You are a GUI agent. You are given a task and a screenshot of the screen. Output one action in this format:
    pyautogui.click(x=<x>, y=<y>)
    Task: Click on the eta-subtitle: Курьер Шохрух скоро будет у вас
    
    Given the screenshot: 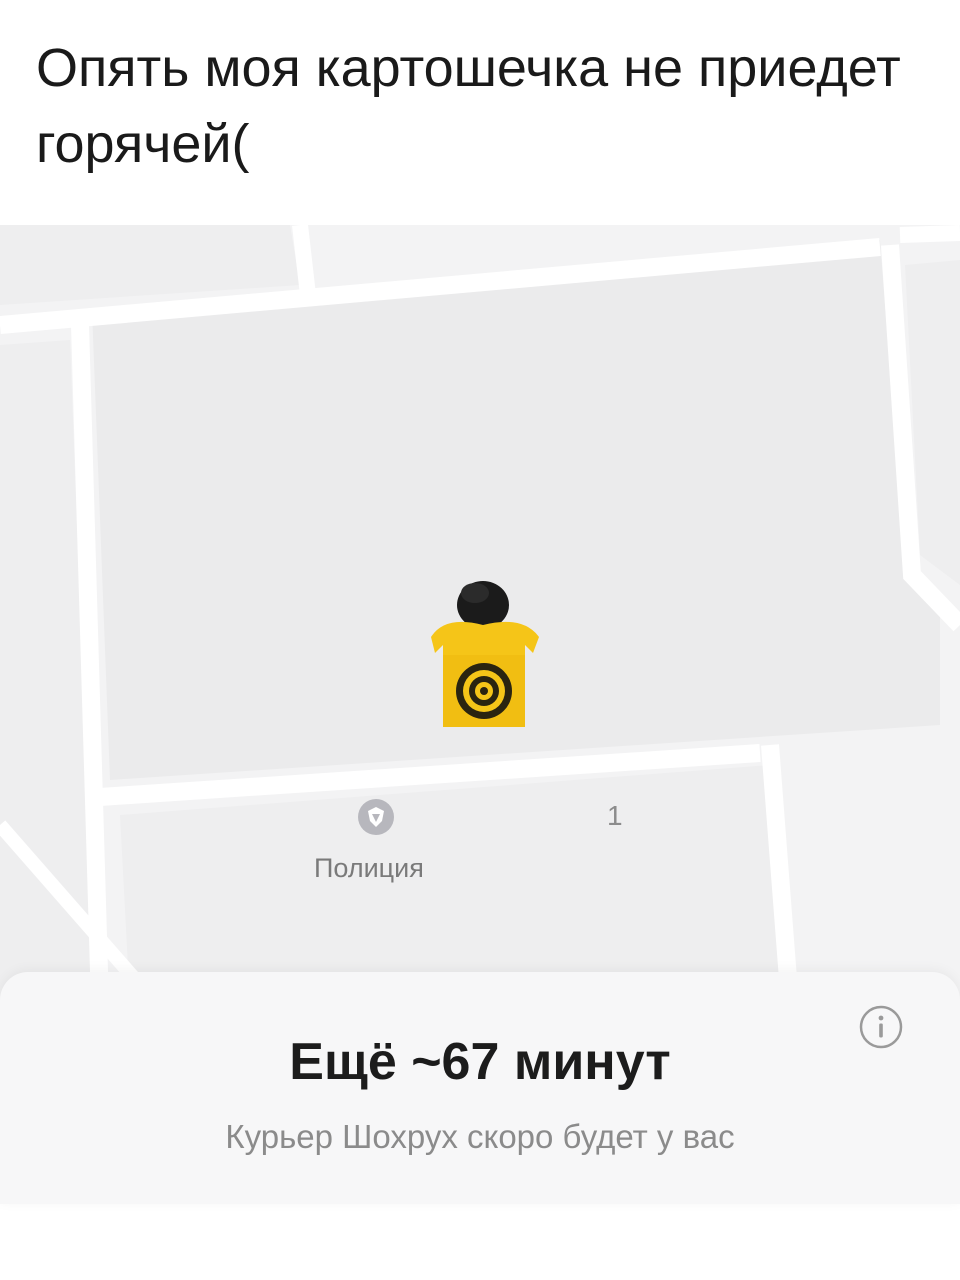 What is the action you would take?
    pyautogui.click(x=480, y=1136)
    